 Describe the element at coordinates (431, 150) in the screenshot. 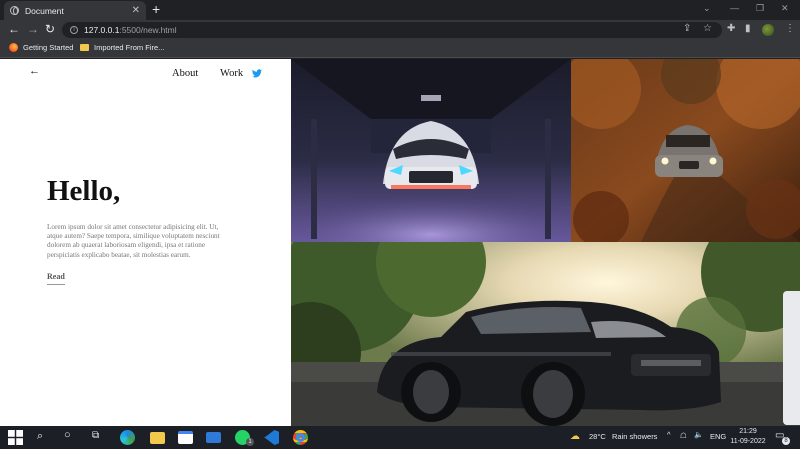

I see `car-in-garage-photo` at that location.